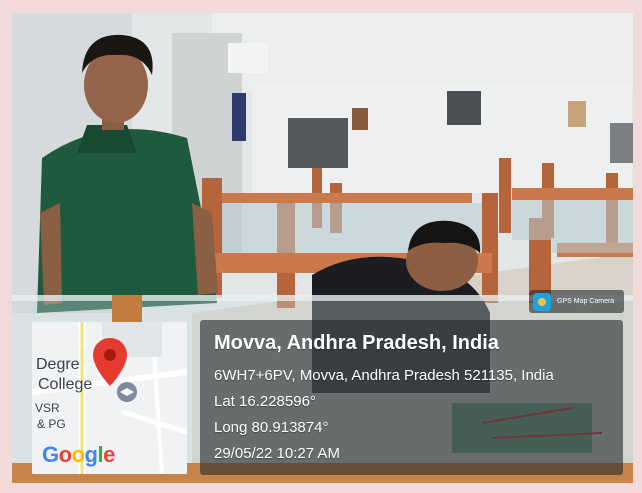  I want to click on gps-map-camera-icon, so click(542, 301).